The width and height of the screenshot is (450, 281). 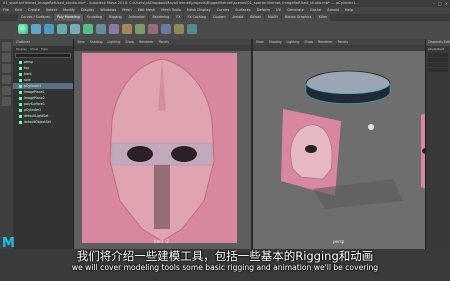 I want to click on minimize-button: –, so click(x=434, y=3).